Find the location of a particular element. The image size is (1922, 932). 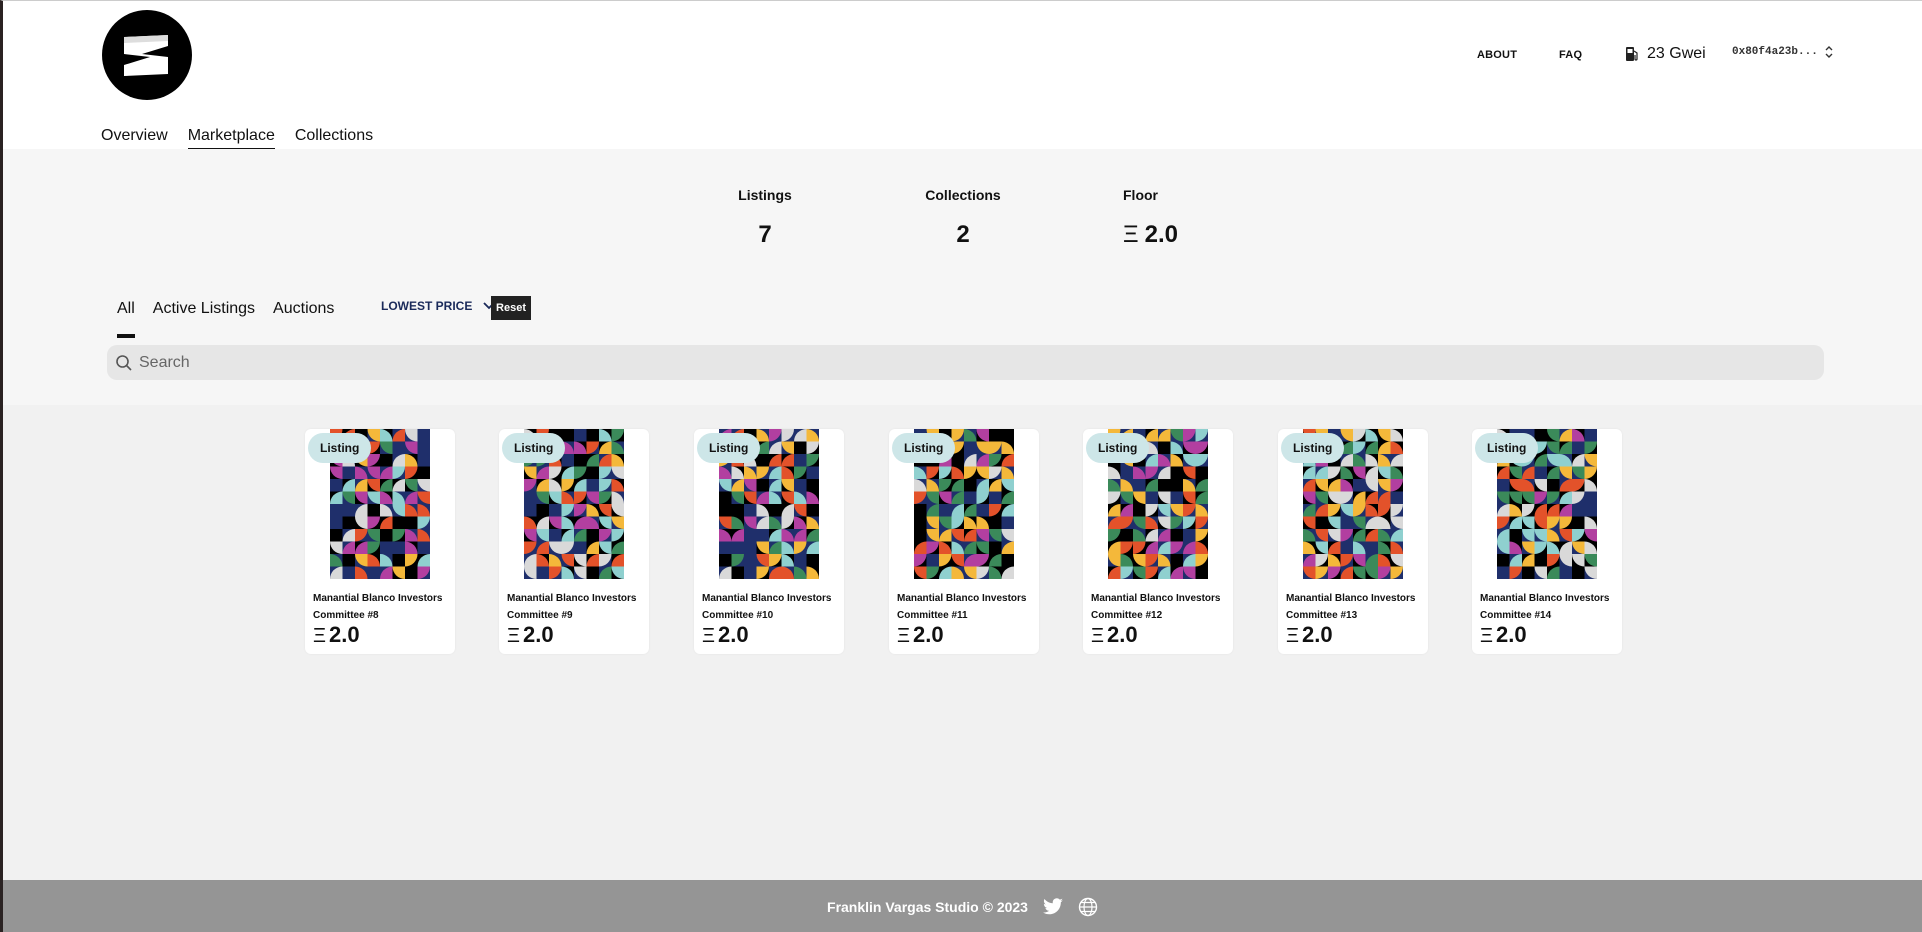

nft-title: Manantial Blanco Investors Committee #13 is located at coordinates (1351, 607).